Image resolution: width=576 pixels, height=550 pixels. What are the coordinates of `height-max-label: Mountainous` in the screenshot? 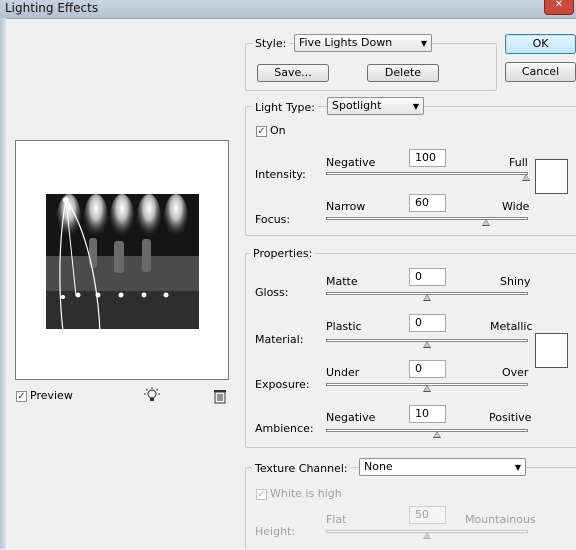 It's located at (500, 519).